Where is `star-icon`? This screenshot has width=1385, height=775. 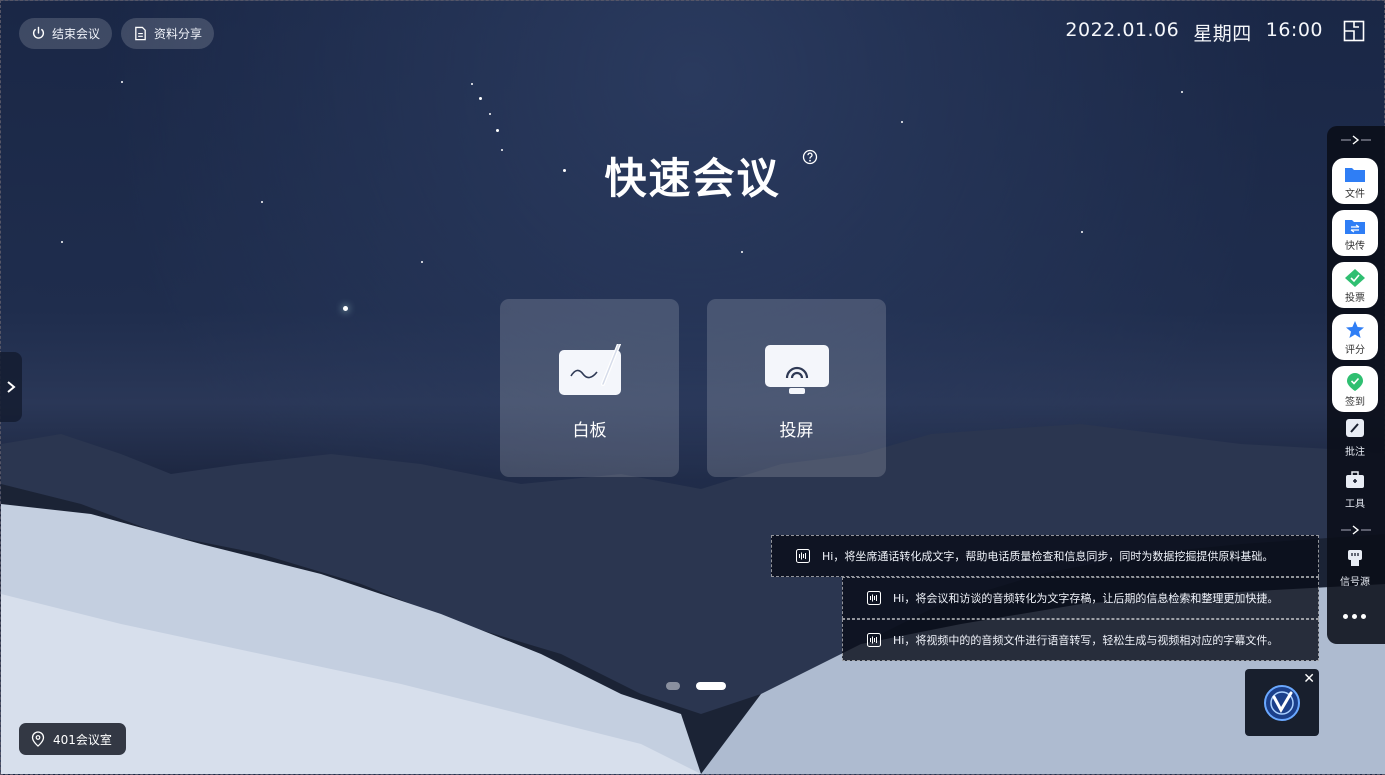
star-icon is located at coordinates (1355, 329).